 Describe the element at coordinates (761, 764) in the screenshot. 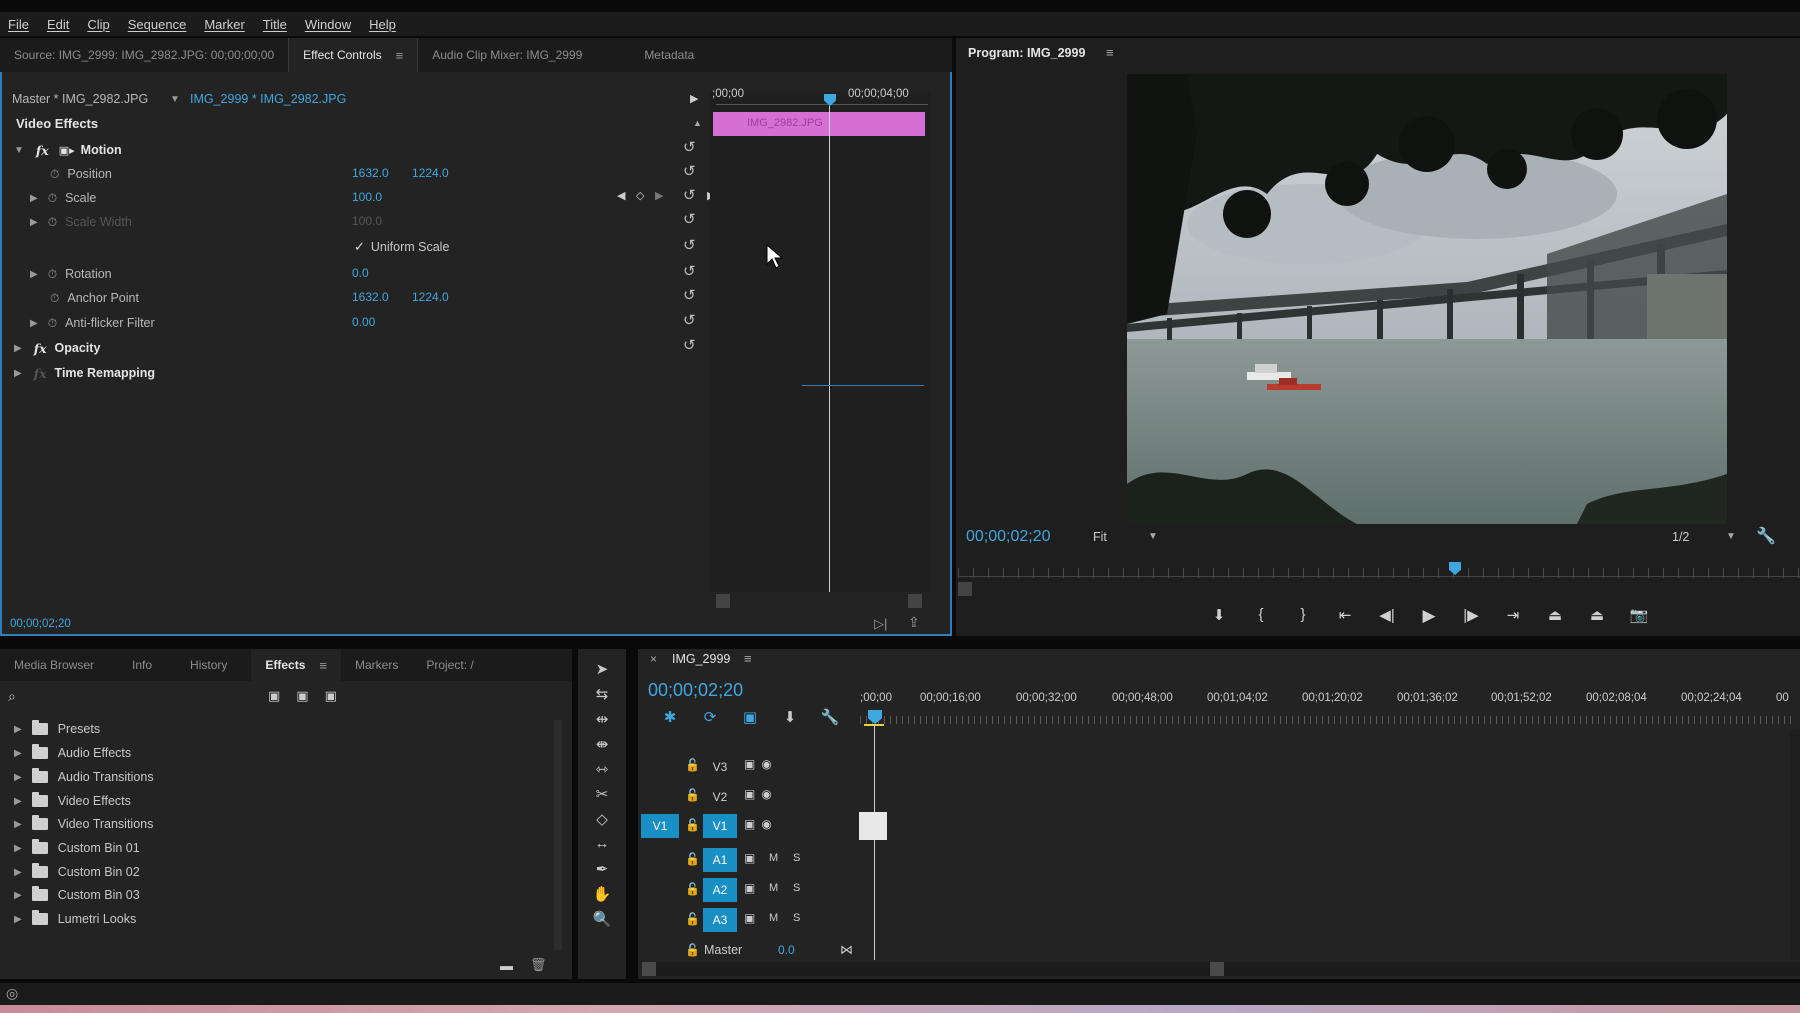

I see `track-v3-toggles: ▣◉` at that location.